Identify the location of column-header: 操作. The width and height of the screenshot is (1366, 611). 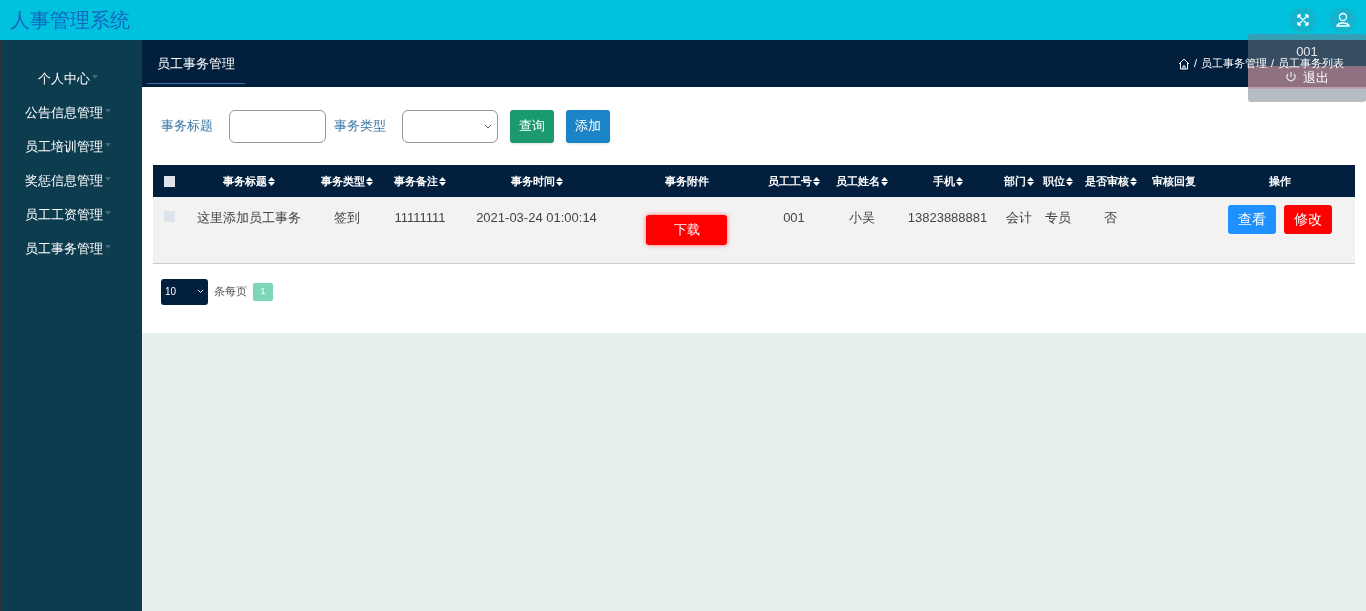
(1280, 180).